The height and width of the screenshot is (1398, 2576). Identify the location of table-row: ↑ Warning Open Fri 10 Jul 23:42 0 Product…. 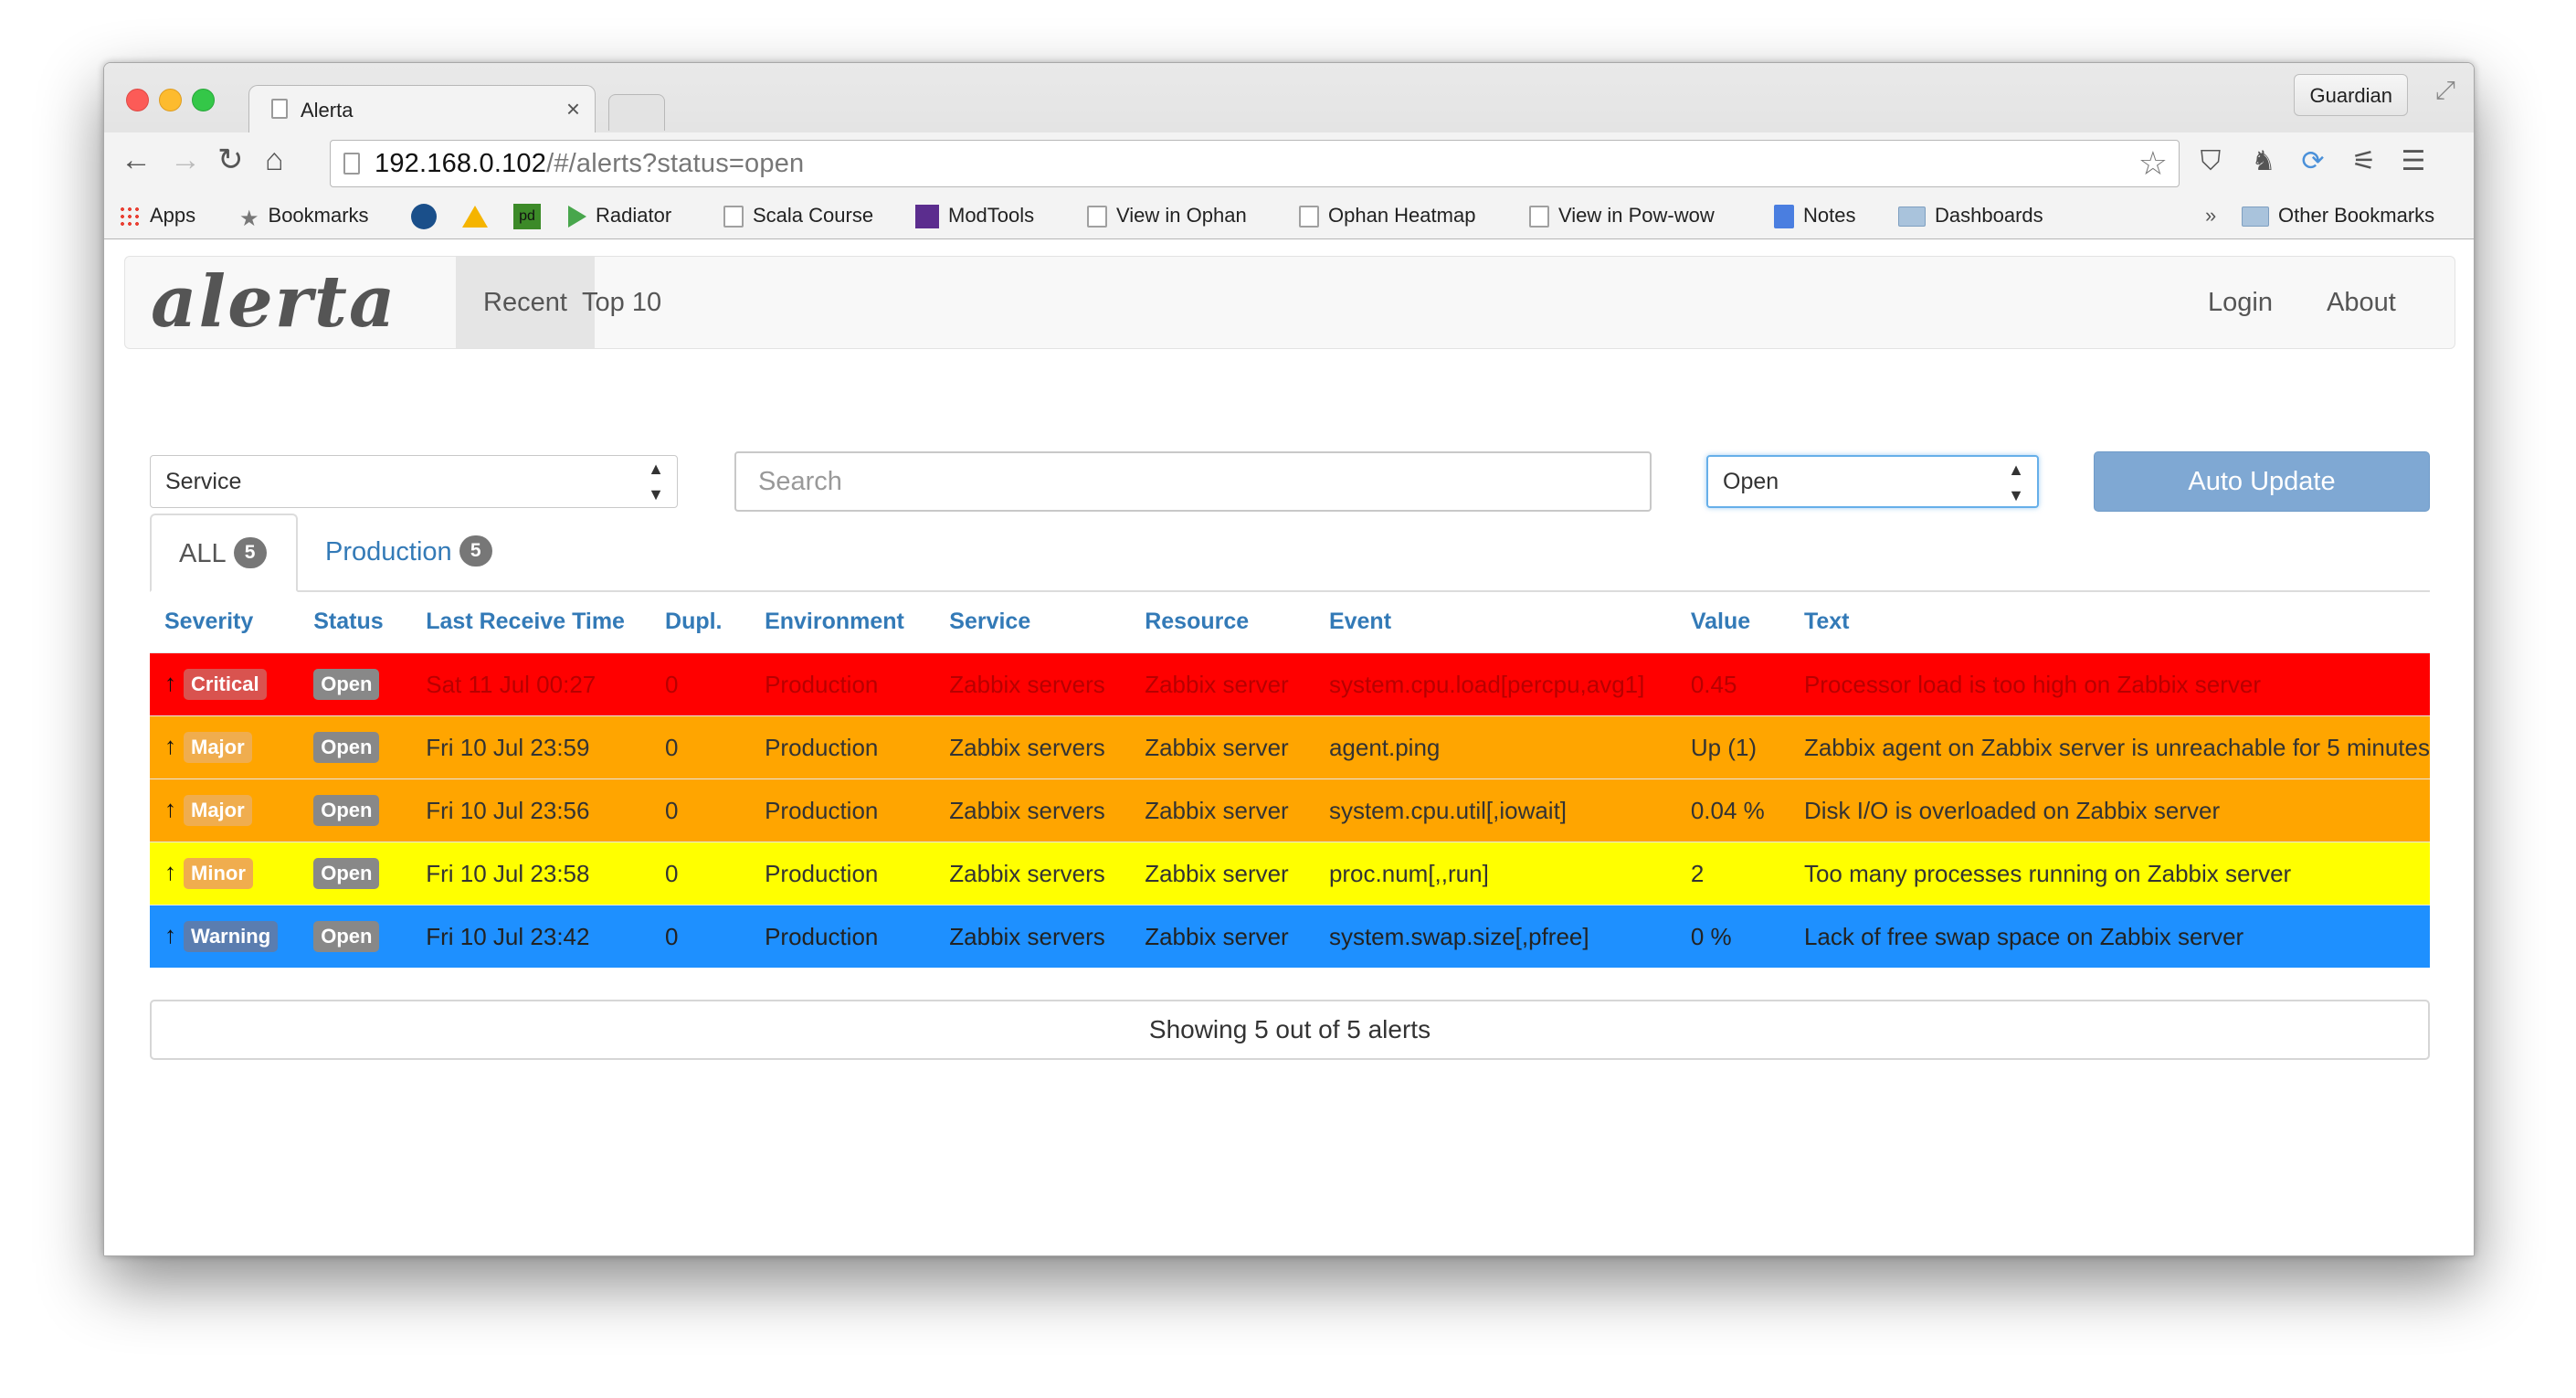
(1290, 936).